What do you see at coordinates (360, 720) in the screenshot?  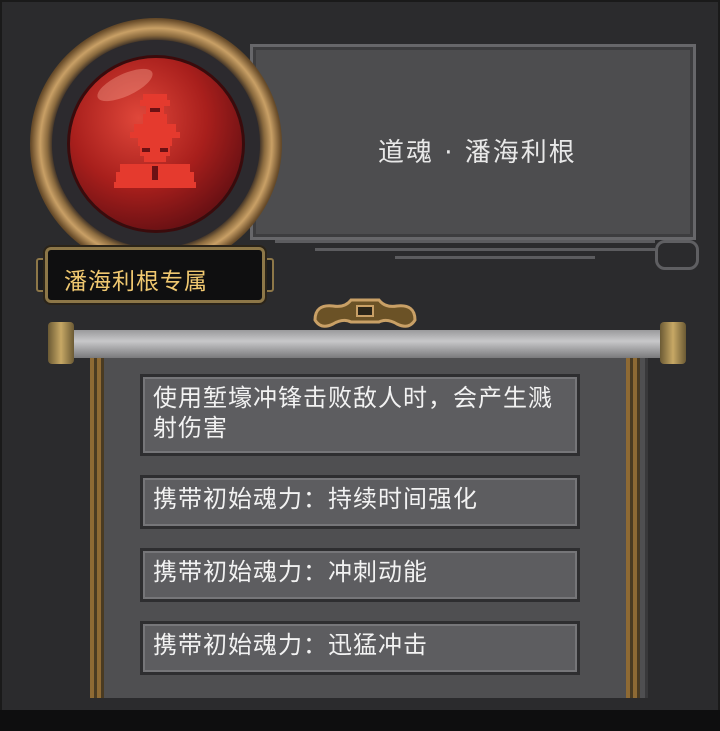 I see `bottom-bar` at bounding box center [360, 720].